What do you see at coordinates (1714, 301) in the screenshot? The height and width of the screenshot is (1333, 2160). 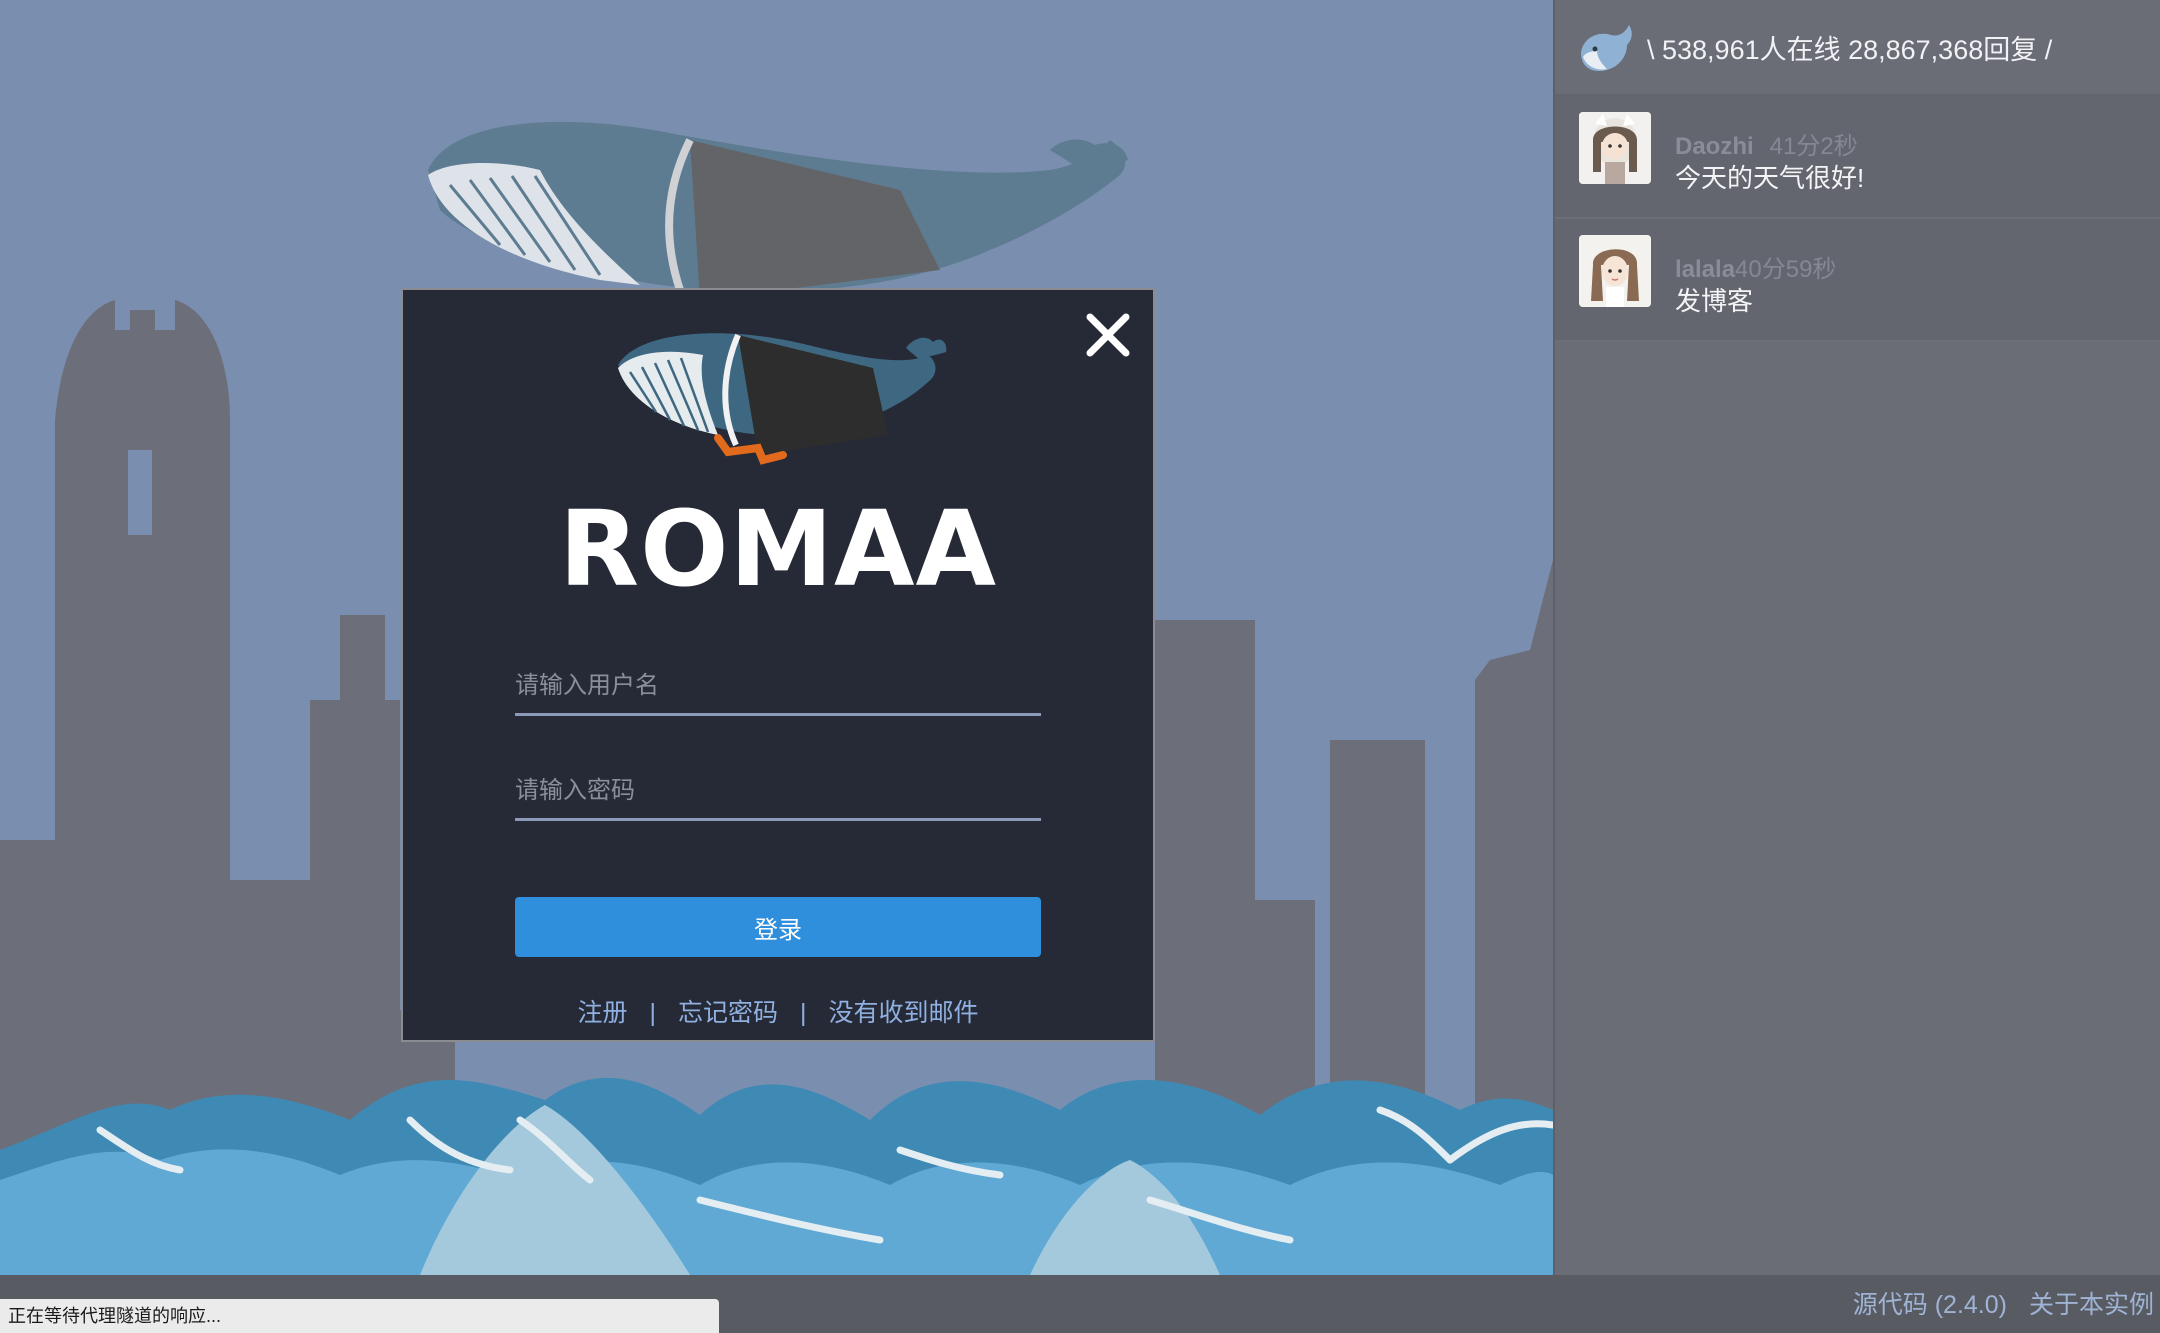 I see `feed-message: 发博客` at bounding box center [1714, 301].